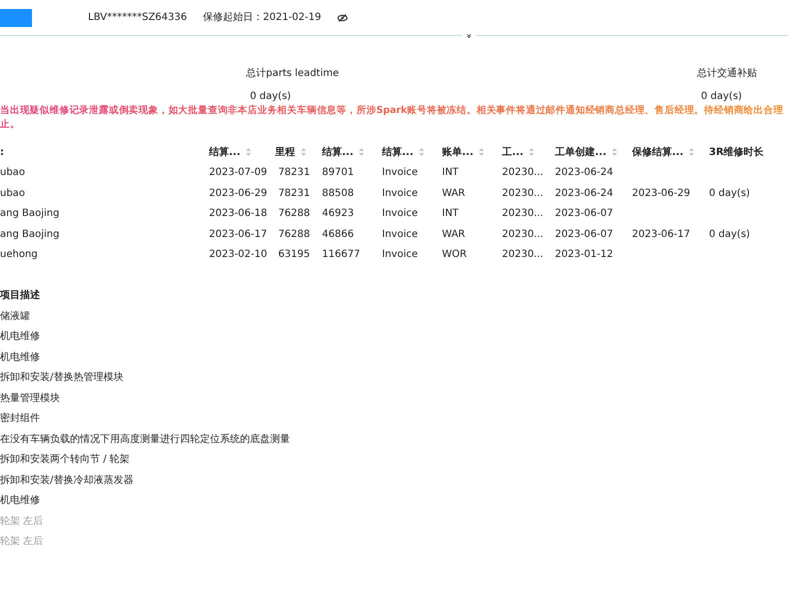 The width and height of the screenshot is (788, 591). Describe the element at coordinates (285, 153) in the screenshot. I see `column-header: 里程` at that location.